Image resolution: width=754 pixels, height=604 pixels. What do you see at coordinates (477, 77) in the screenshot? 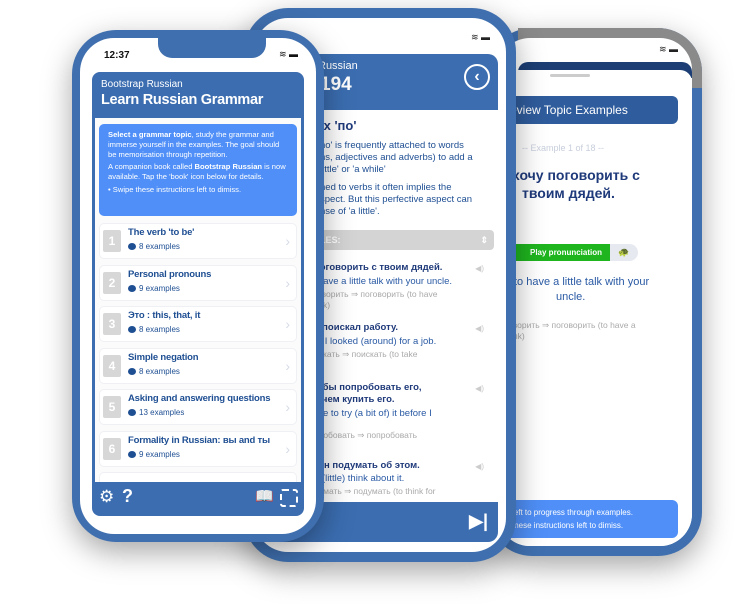
I see `back-button-icon: ‹` at bounding box center [477, 77].